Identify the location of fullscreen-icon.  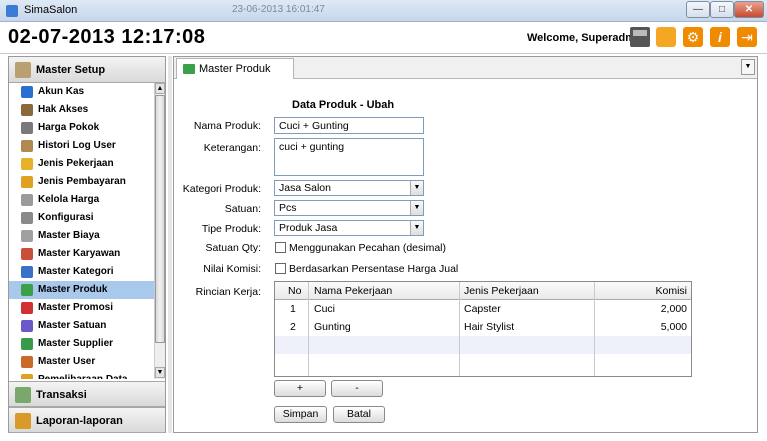
(666, 37).